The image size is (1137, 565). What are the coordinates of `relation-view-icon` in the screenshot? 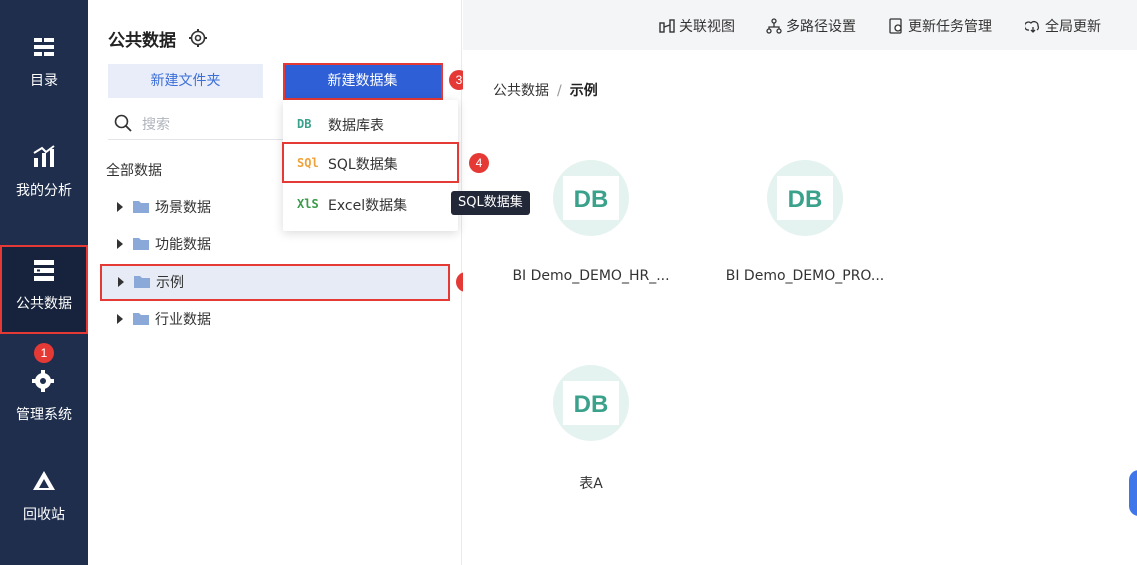 It's located at (667, 26).